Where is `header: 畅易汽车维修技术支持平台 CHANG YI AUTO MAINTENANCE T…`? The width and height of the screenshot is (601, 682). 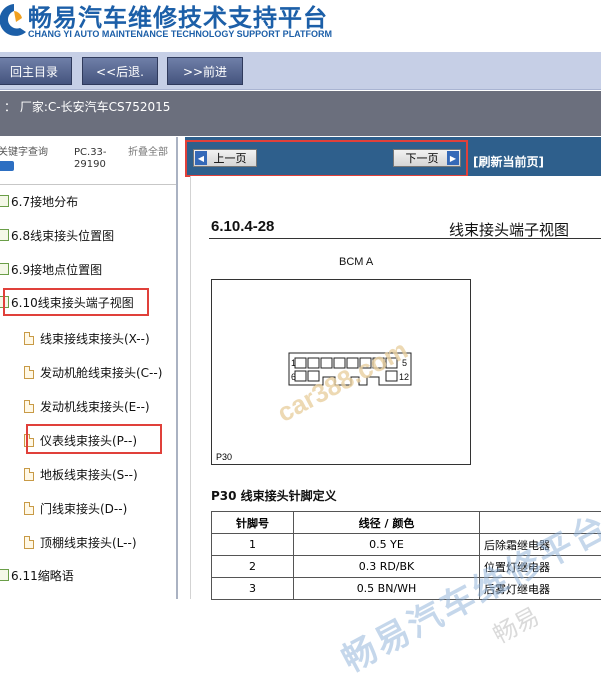
header: 畅易汽车维修技术支持平台 CHANG YI AUTO MAINTENANCE T… is located at coordinates (300, 26).